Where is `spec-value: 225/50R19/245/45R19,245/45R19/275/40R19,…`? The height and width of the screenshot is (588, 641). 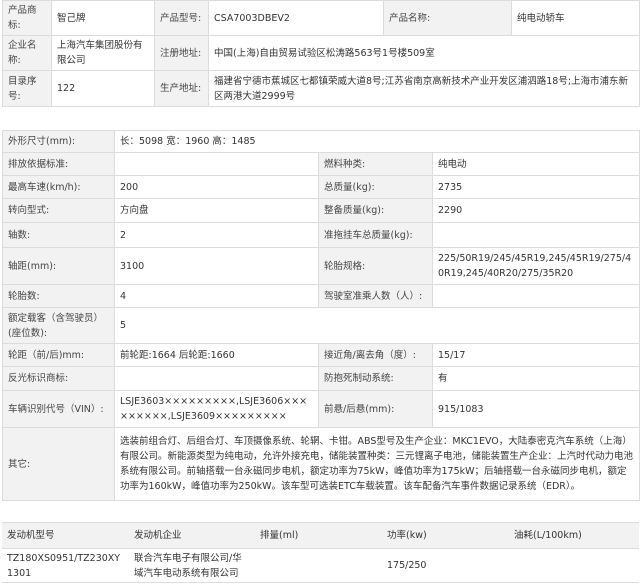 spec-value: 225/50R19/245/45R19,245/45R19/275/40R19,… is located at coordinates (536, 266).